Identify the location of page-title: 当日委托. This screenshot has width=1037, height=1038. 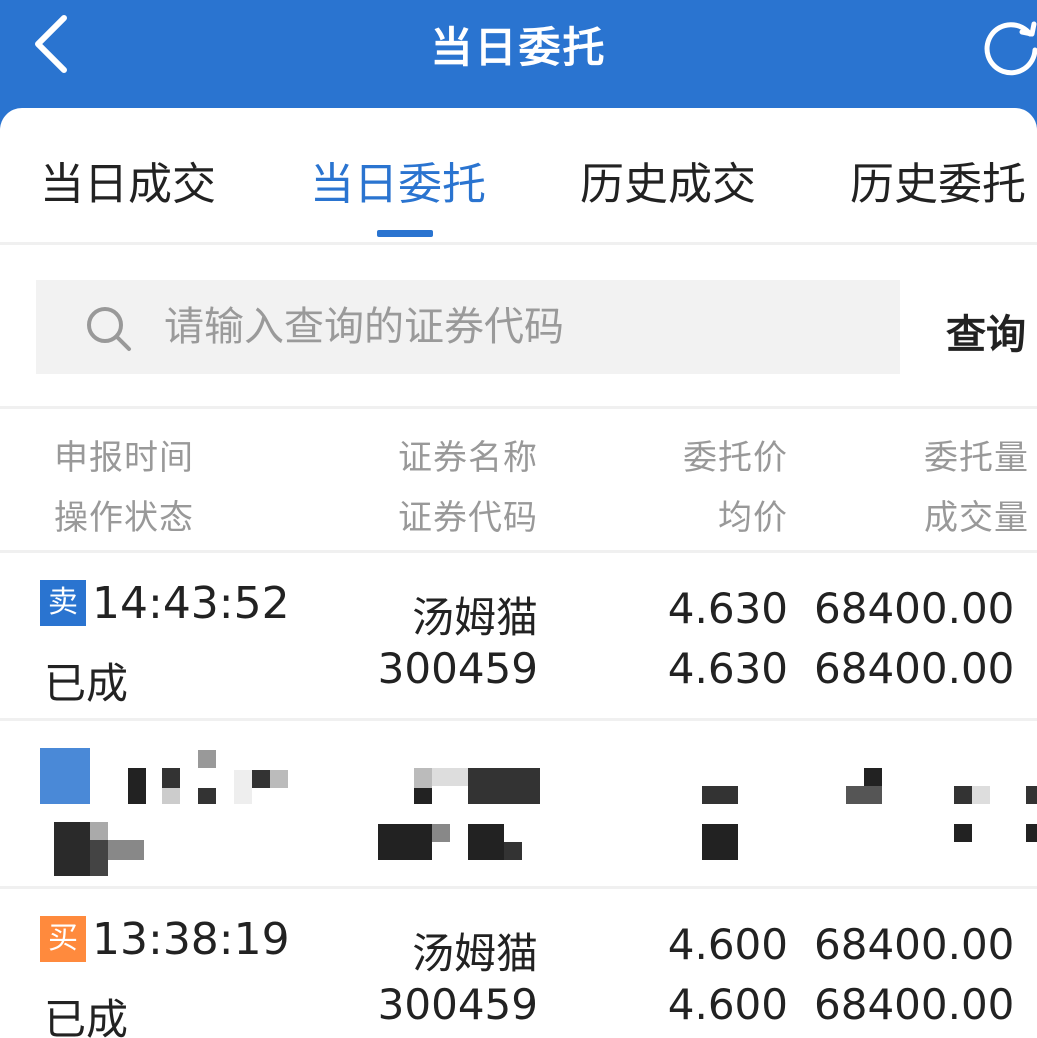
(518, 47).